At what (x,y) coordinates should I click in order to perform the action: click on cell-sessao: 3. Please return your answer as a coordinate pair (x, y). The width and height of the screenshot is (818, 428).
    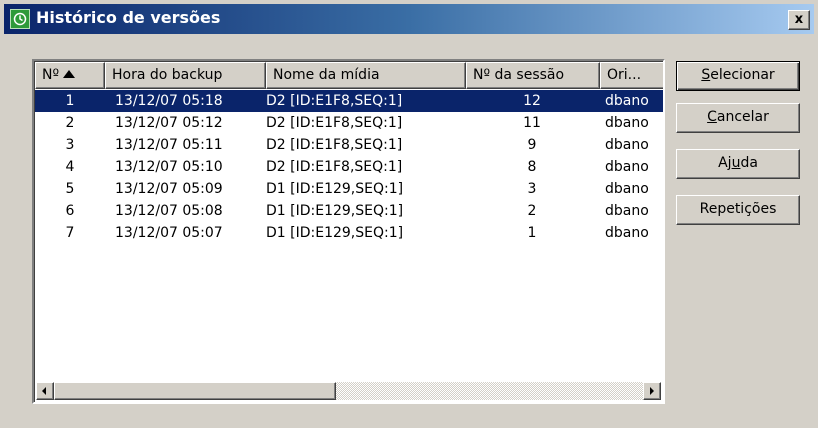
    Looking at the image, I should click on (532, 189).